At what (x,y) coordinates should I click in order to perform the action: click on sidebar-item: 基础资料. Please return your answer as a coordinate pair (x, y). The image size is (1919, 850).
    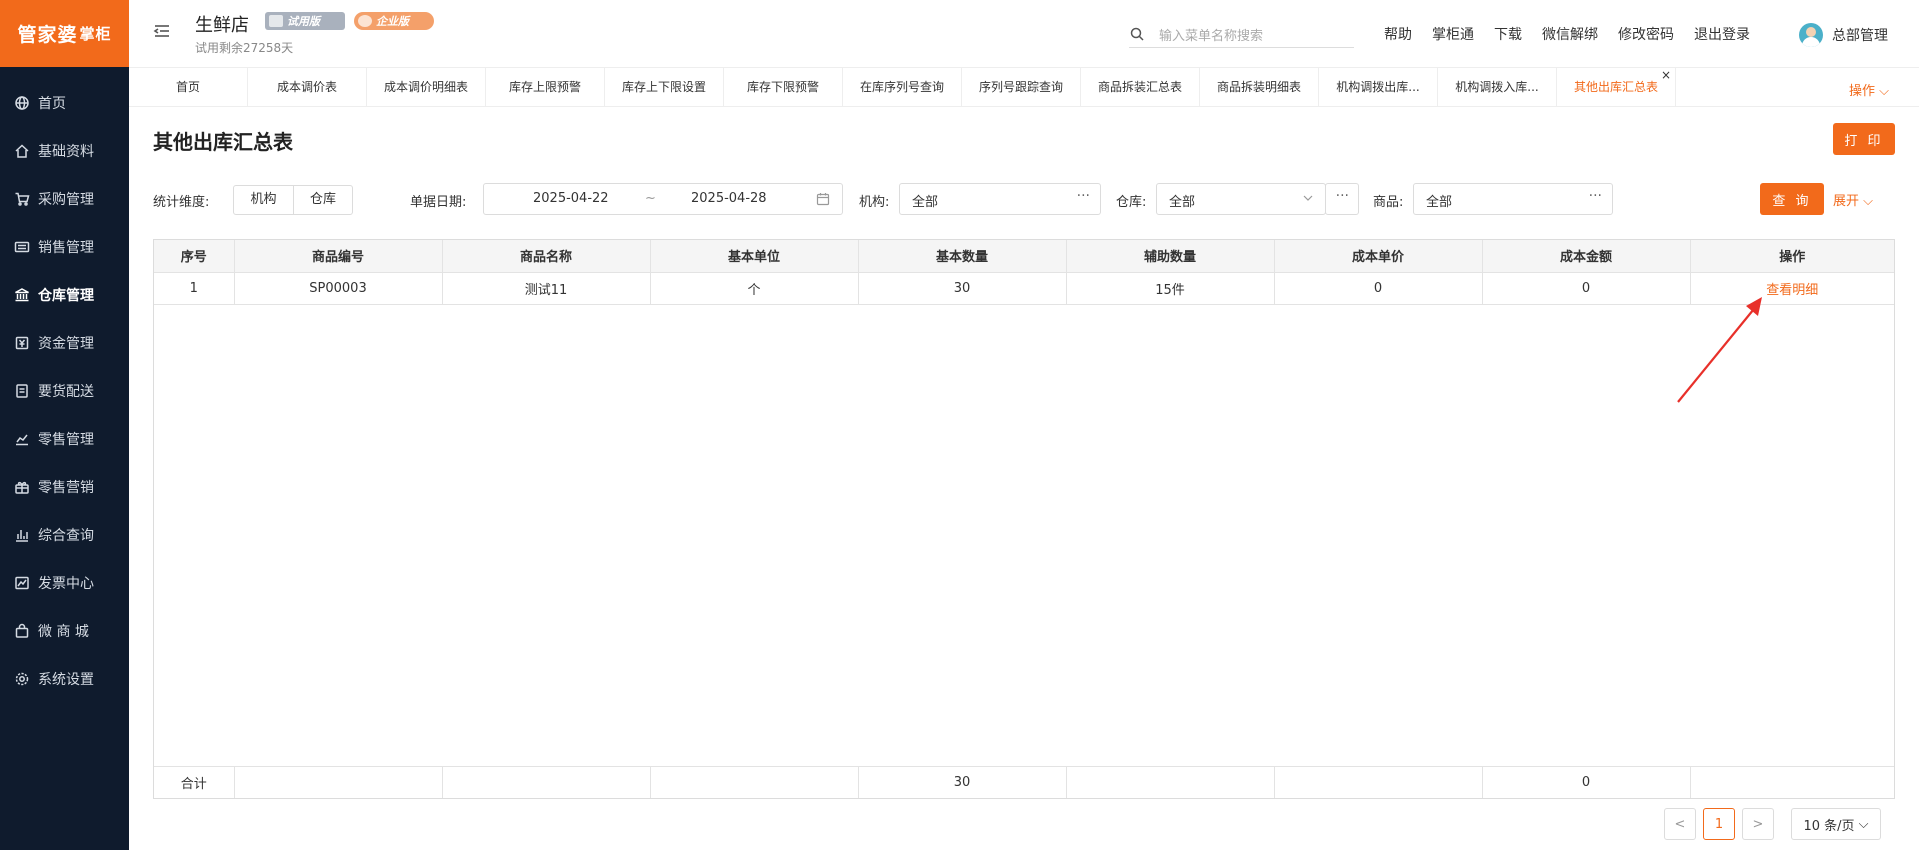
    Looking at the image, I should click on (64, 151).